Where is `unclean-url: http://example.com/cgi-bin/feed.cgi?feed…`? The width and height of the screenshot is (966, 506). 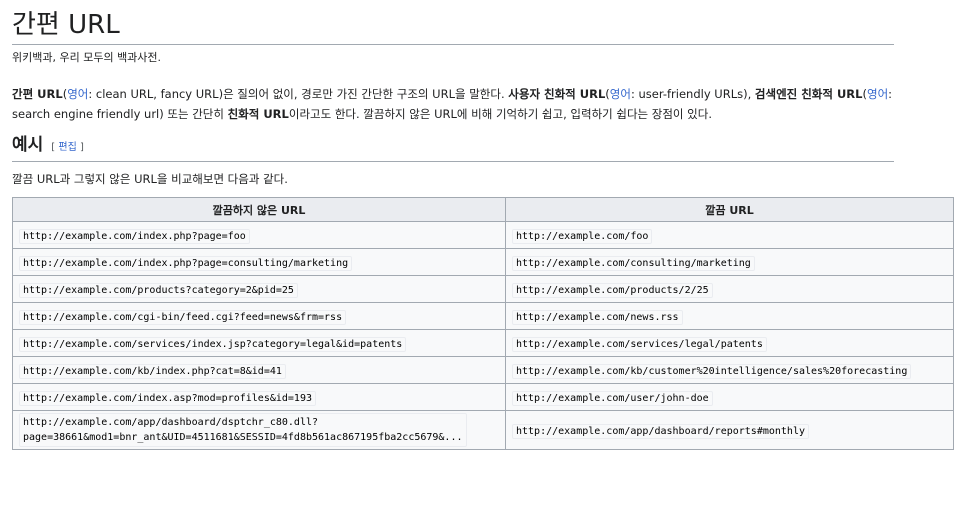 unclean-url: http://example.com/cgi-bin/feed.cgi?feed… is located at coordinates (183, 317).